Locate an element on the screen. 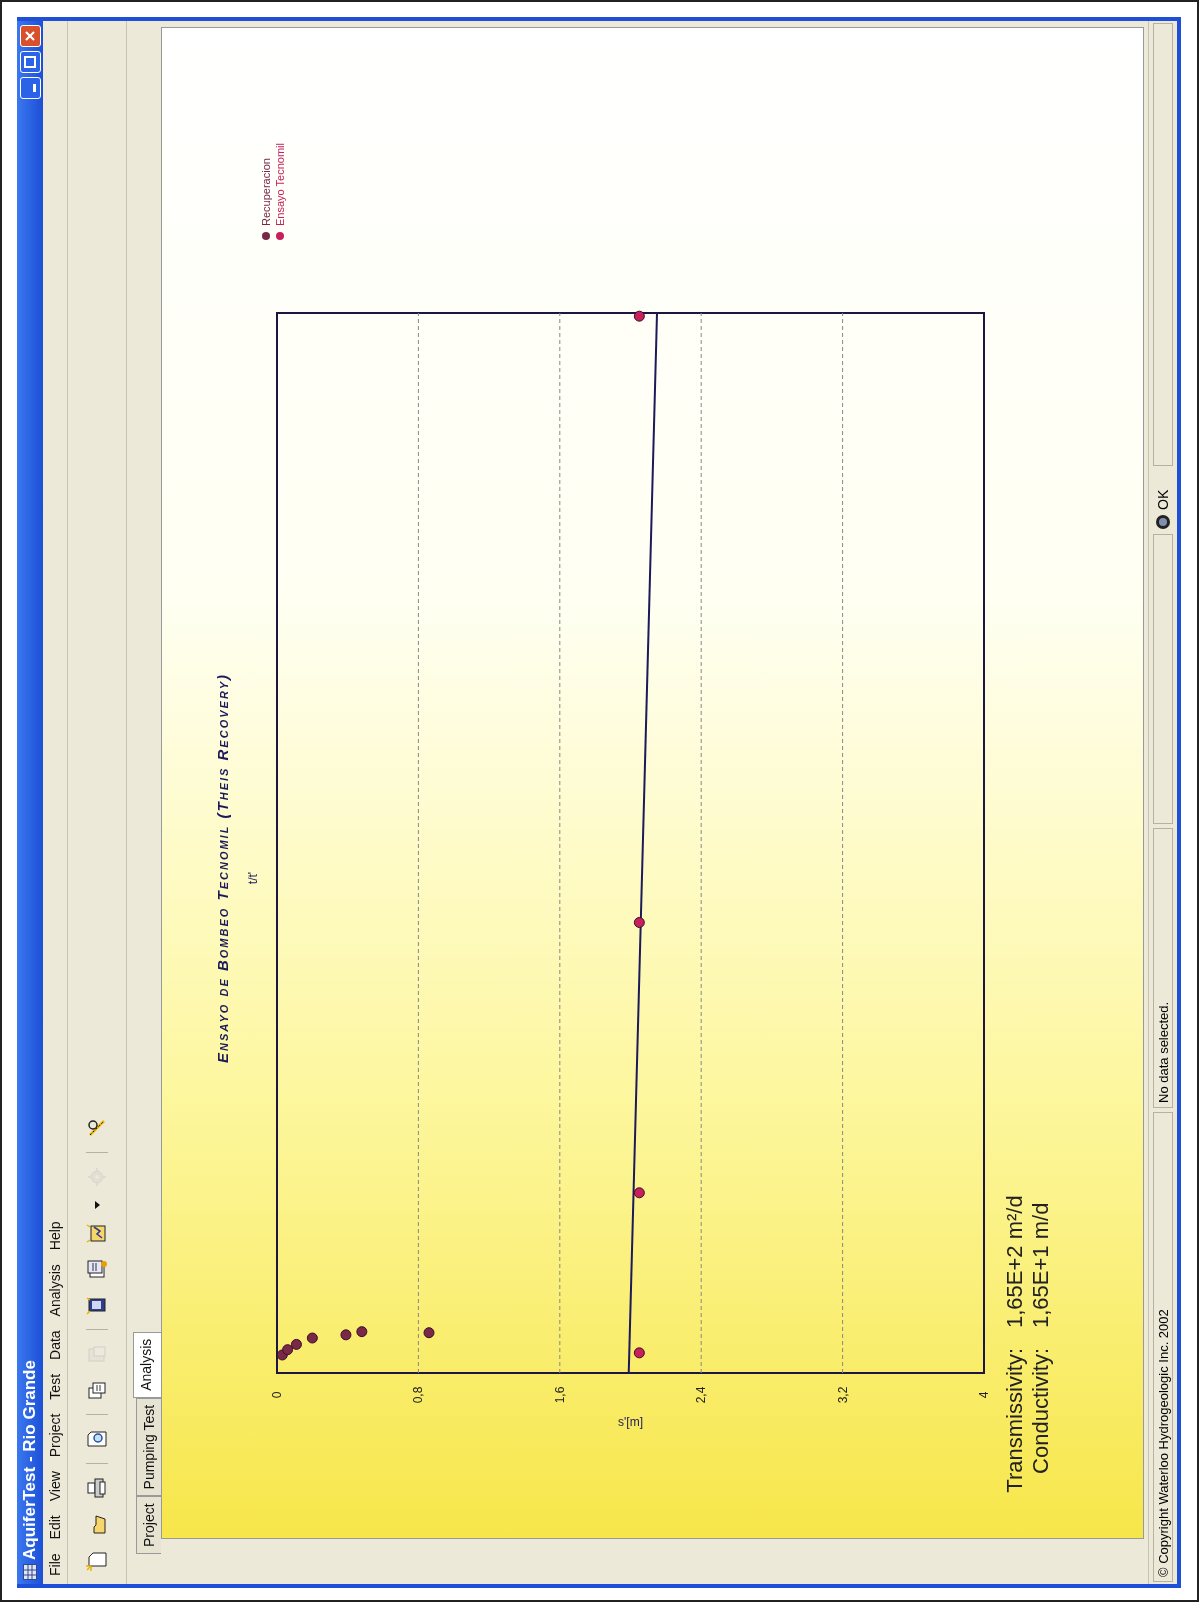  tick-label: 4 is located at coordinates (984, 1395).